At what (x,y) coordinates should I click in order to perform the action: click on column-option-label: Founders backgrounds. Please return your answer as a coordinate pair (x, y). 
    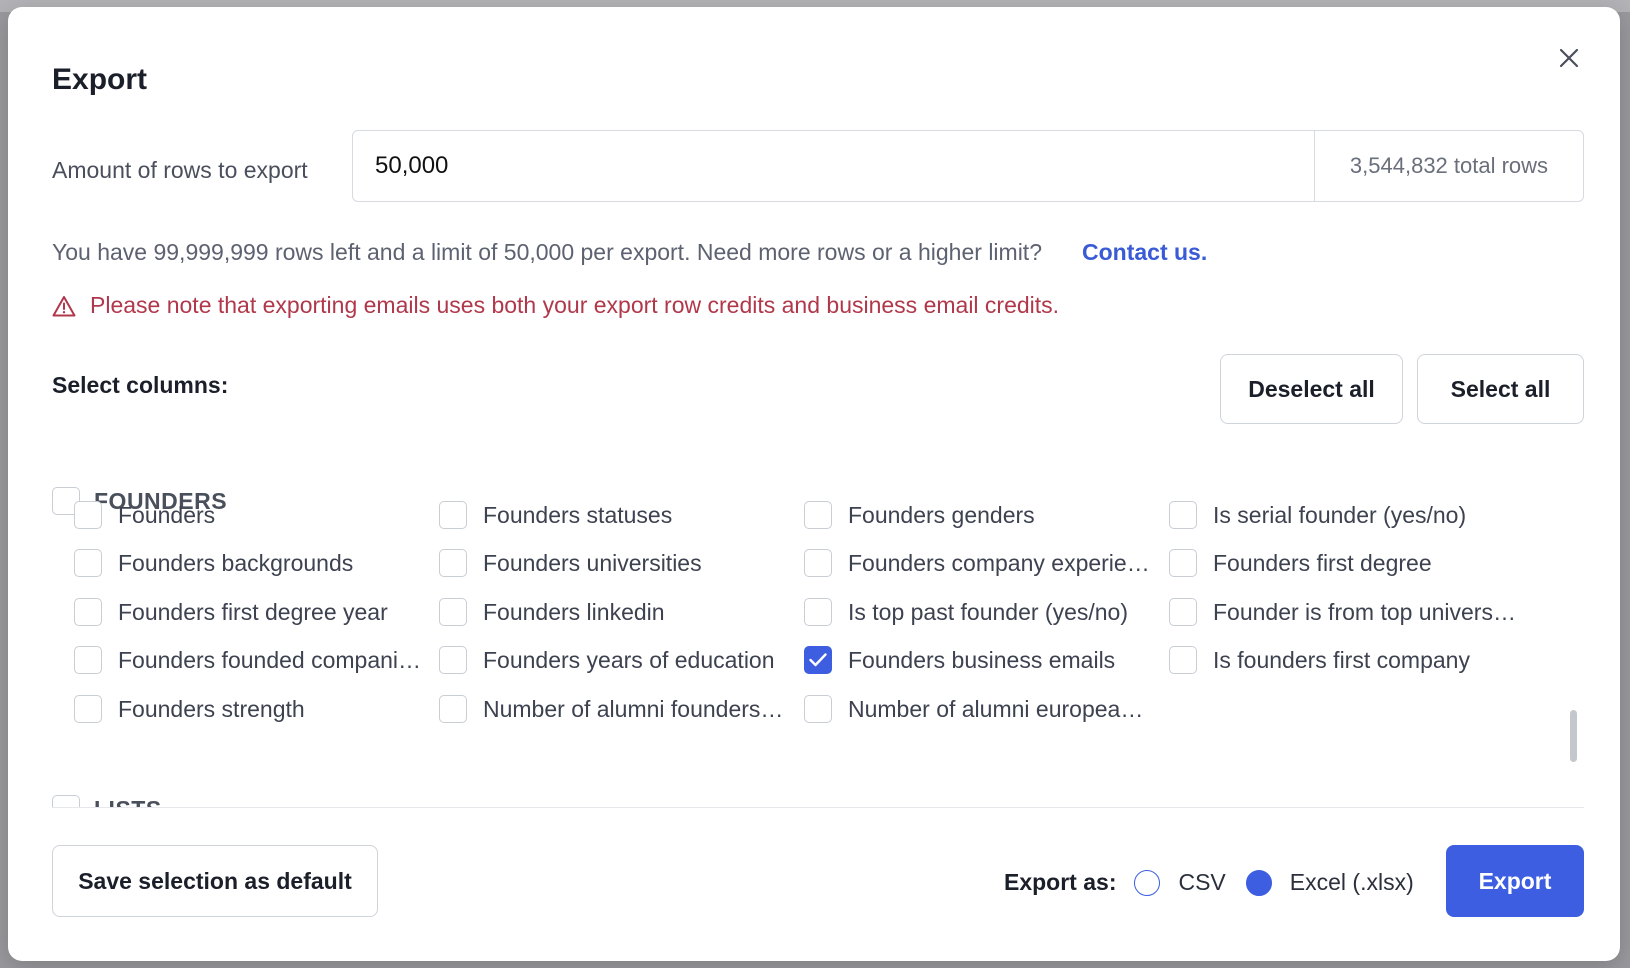
    Looking at the image, I should click on (236, 562).